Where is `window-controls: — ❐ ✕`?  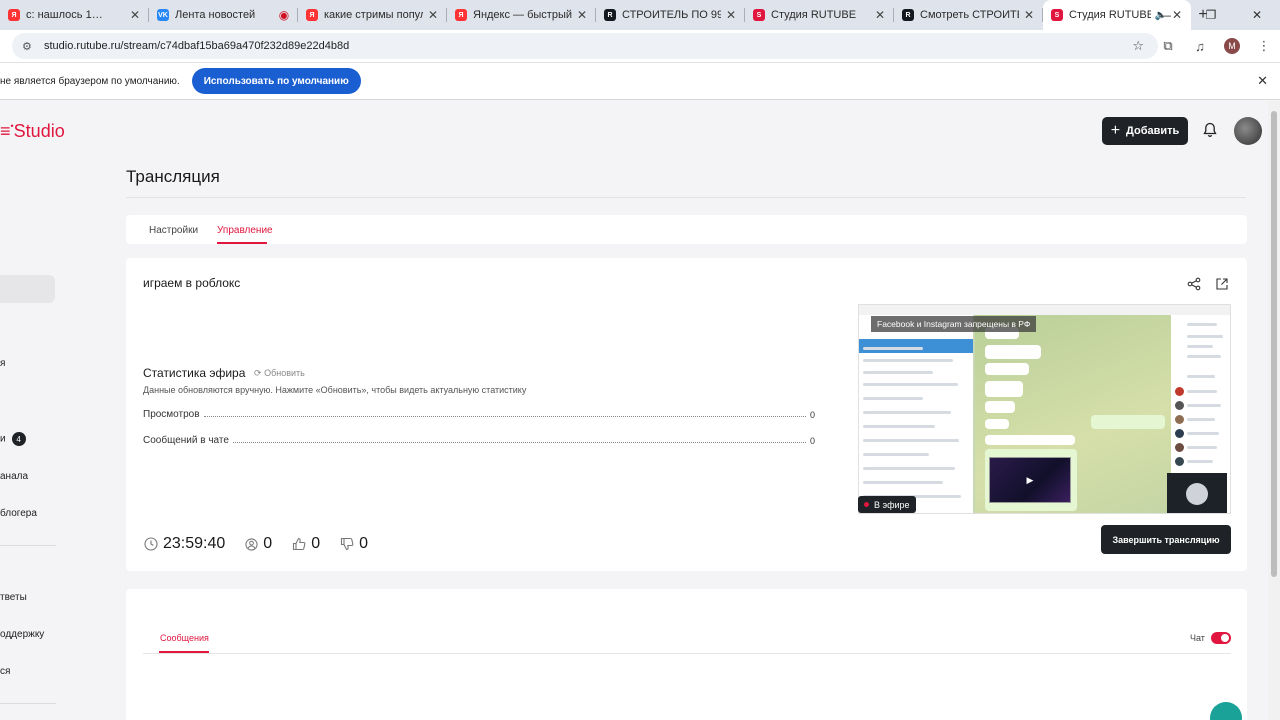 window-controls: — ❐ ✕ is located at coordinates (1211, 15).